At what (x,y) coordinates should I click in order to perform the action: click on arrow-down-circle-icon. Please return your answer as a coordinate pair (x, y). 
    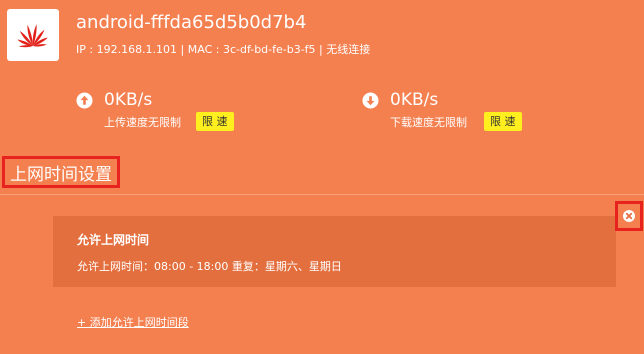
    Looking at the image, I should click on (370, 100).